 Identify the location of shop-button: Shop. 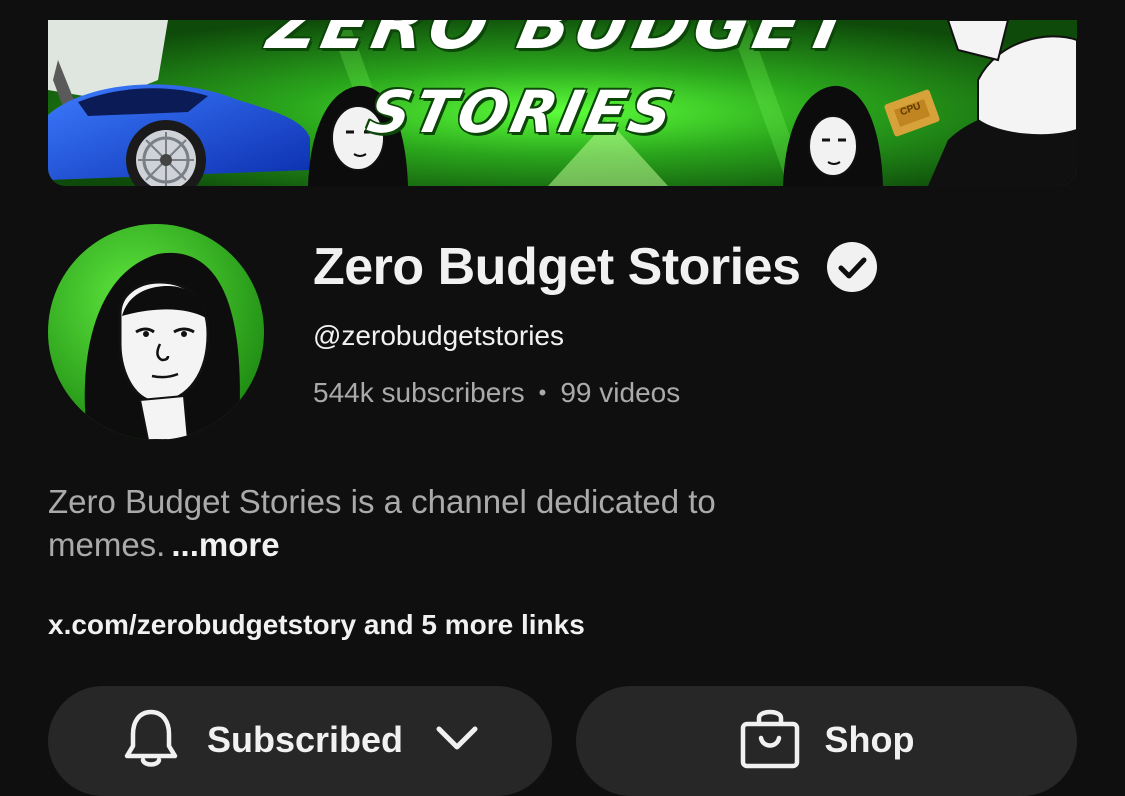
(826, 741).